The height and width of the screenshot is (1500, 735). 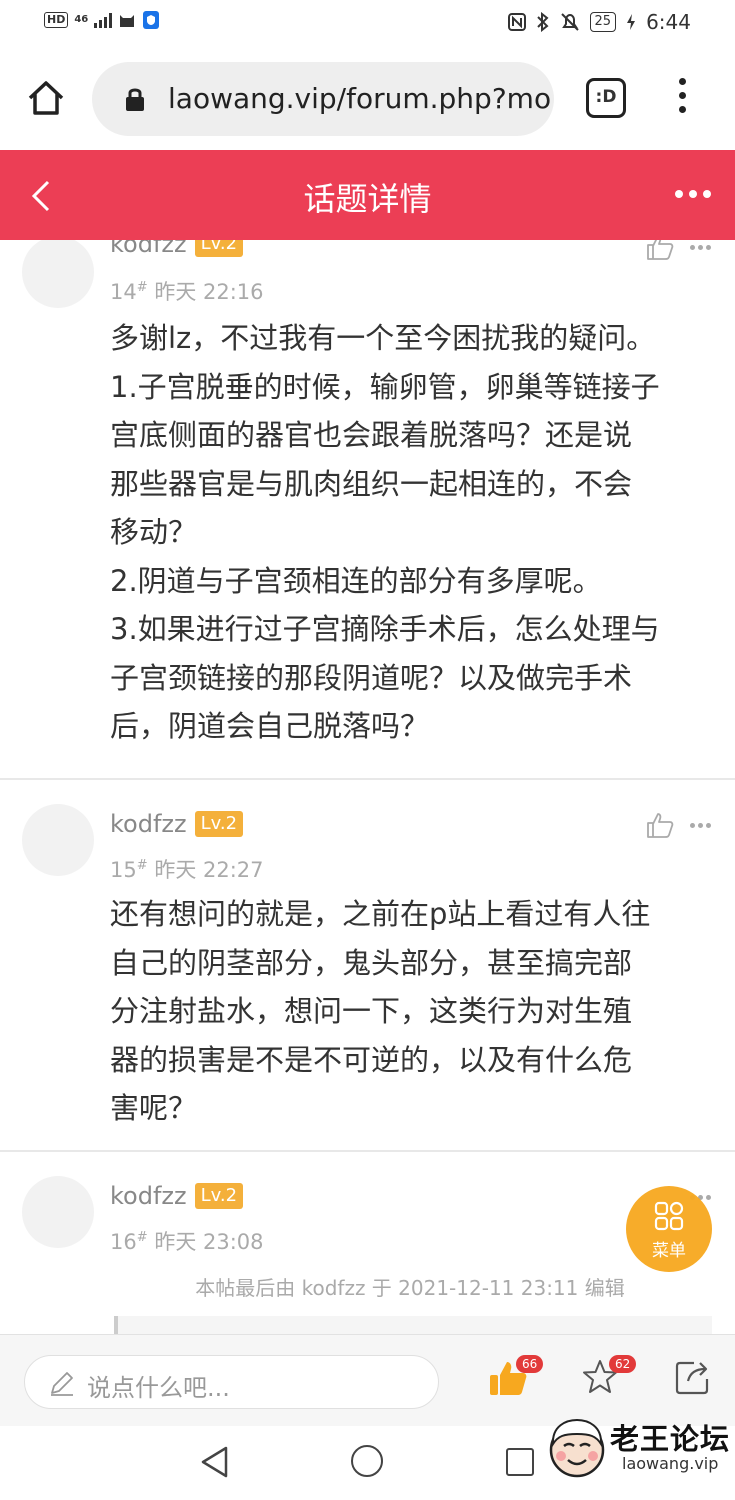 What do you see at coordinates (631, 22) in the screenshot?
I see `charging-icon` at bounding box center [631, 22].